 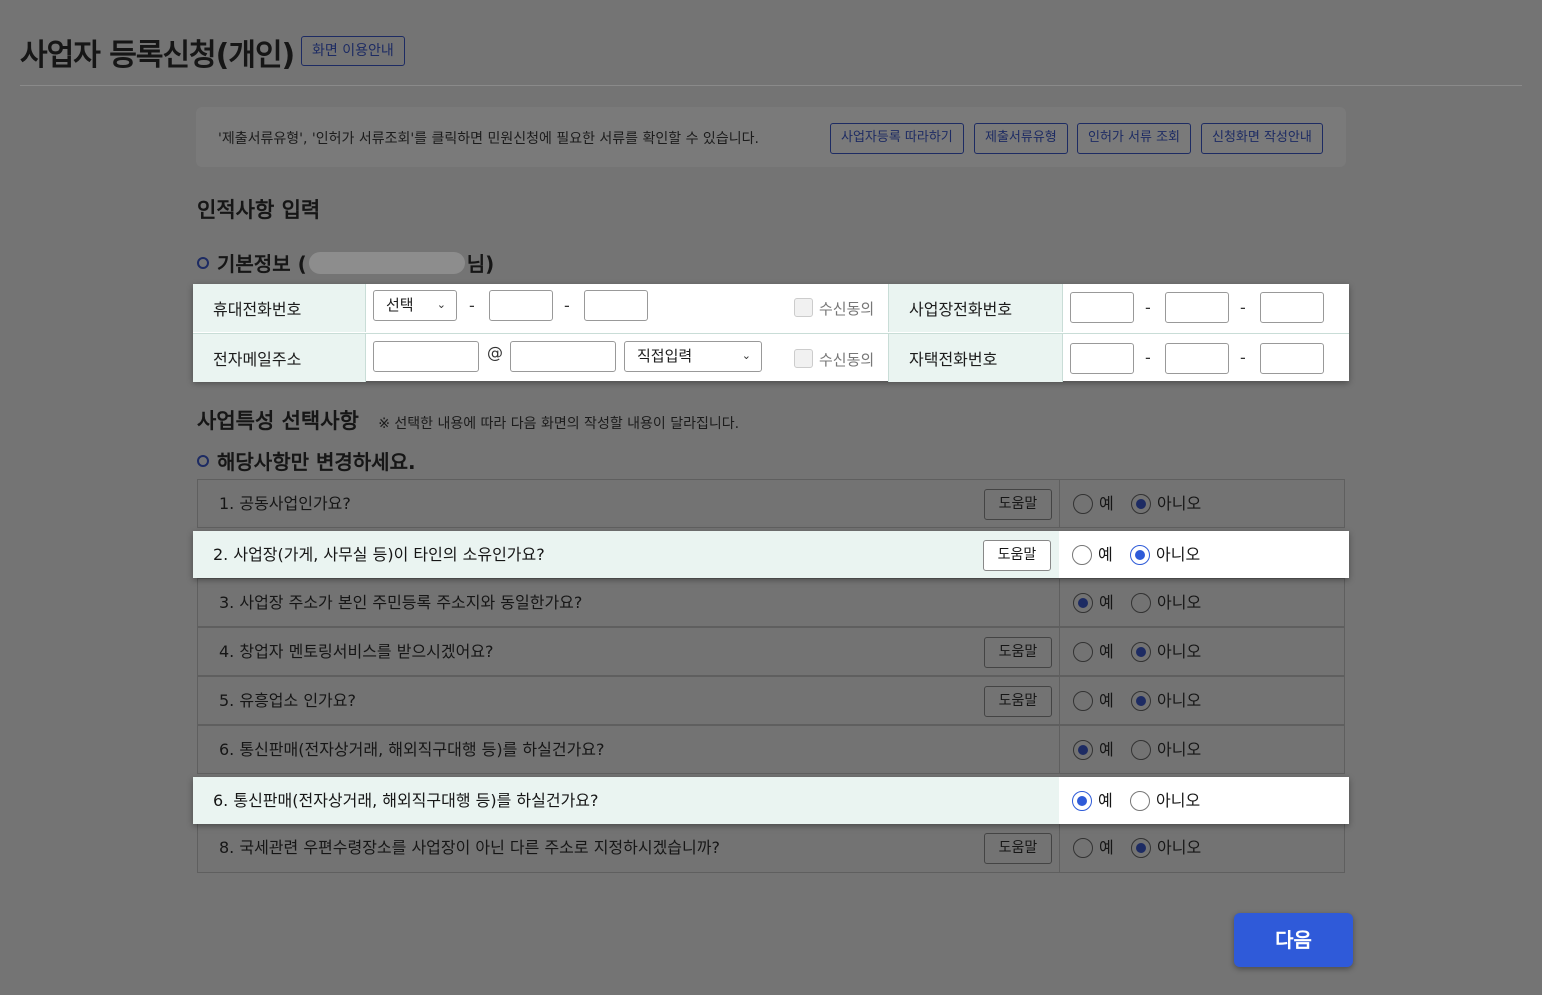 What do you see at coordinates (771, 700) in the screenshot?
I see `question-row: 5. 유흥업소 인가요? 도움말 예 아니오` at bounding box center [771, 700].